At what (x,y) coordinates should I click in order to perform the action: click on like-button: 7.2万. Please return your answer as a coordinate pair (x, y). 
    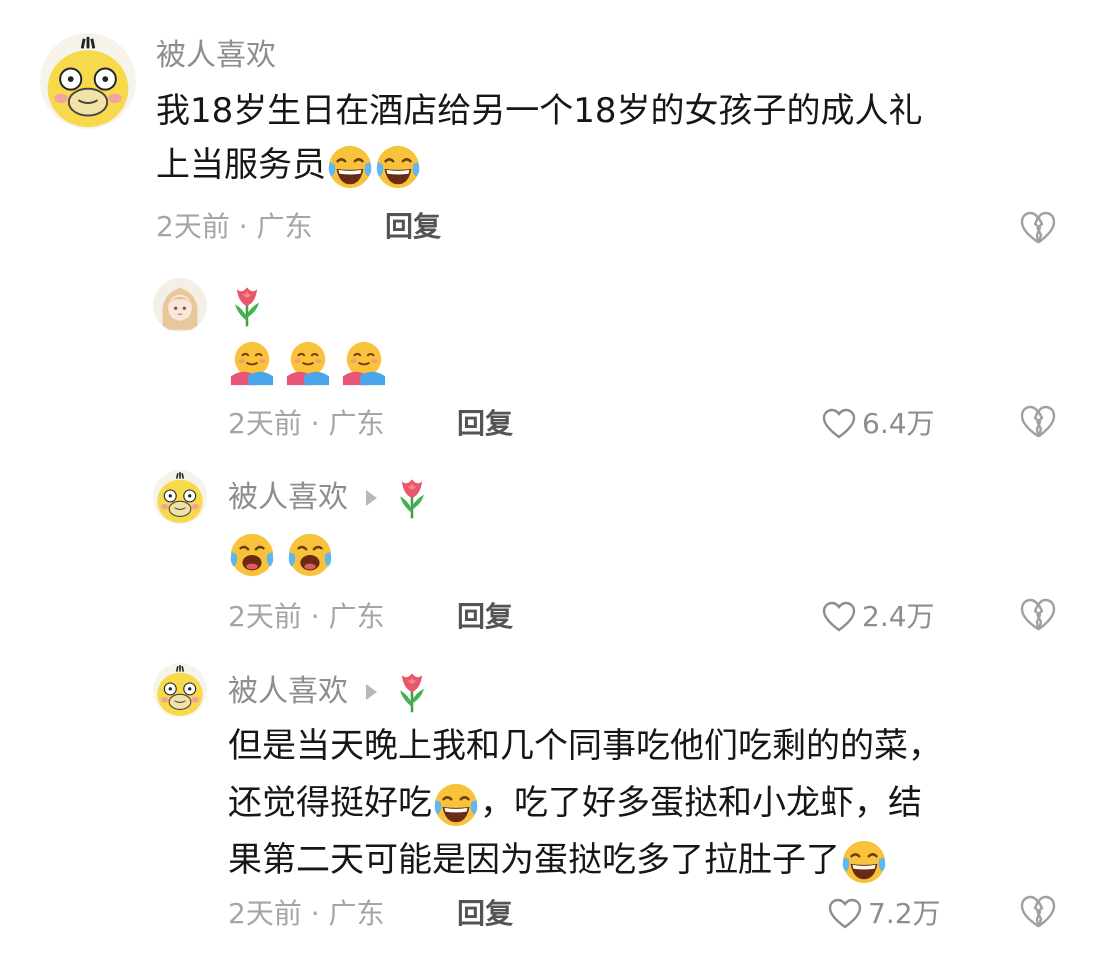
    Looking at the image, I should click on (884, 914).